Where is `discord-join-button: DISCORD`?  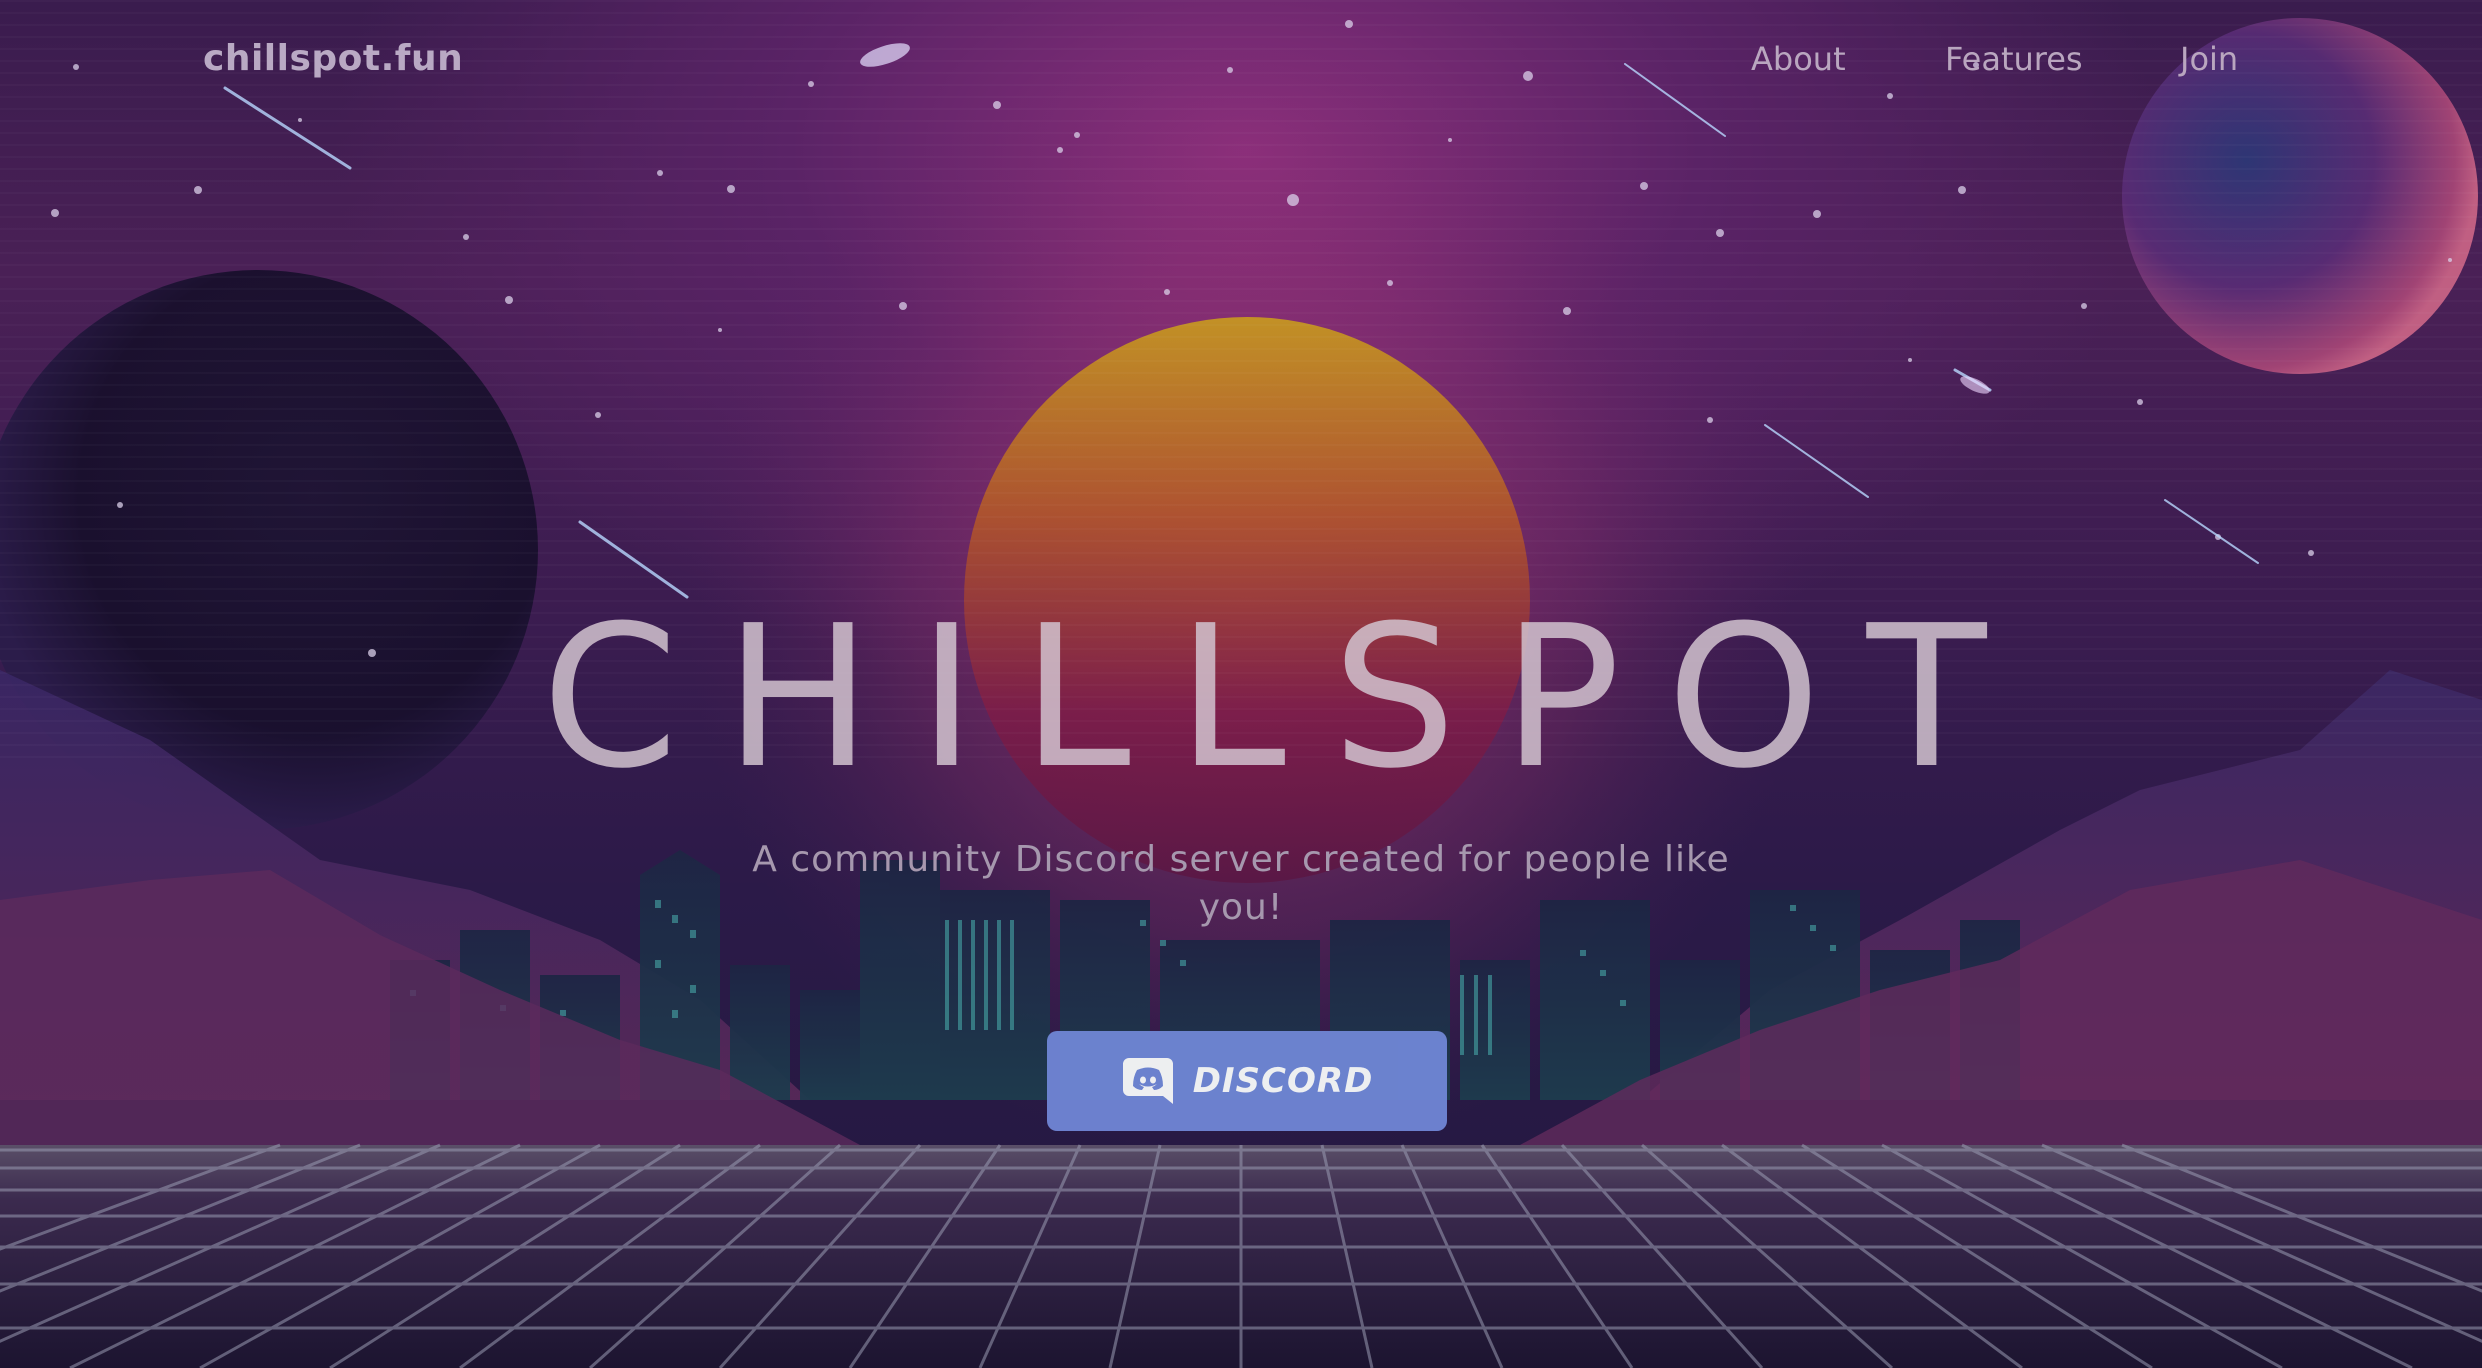 discord-join-button: DISCORD is located at coordinates (1247, 1081).